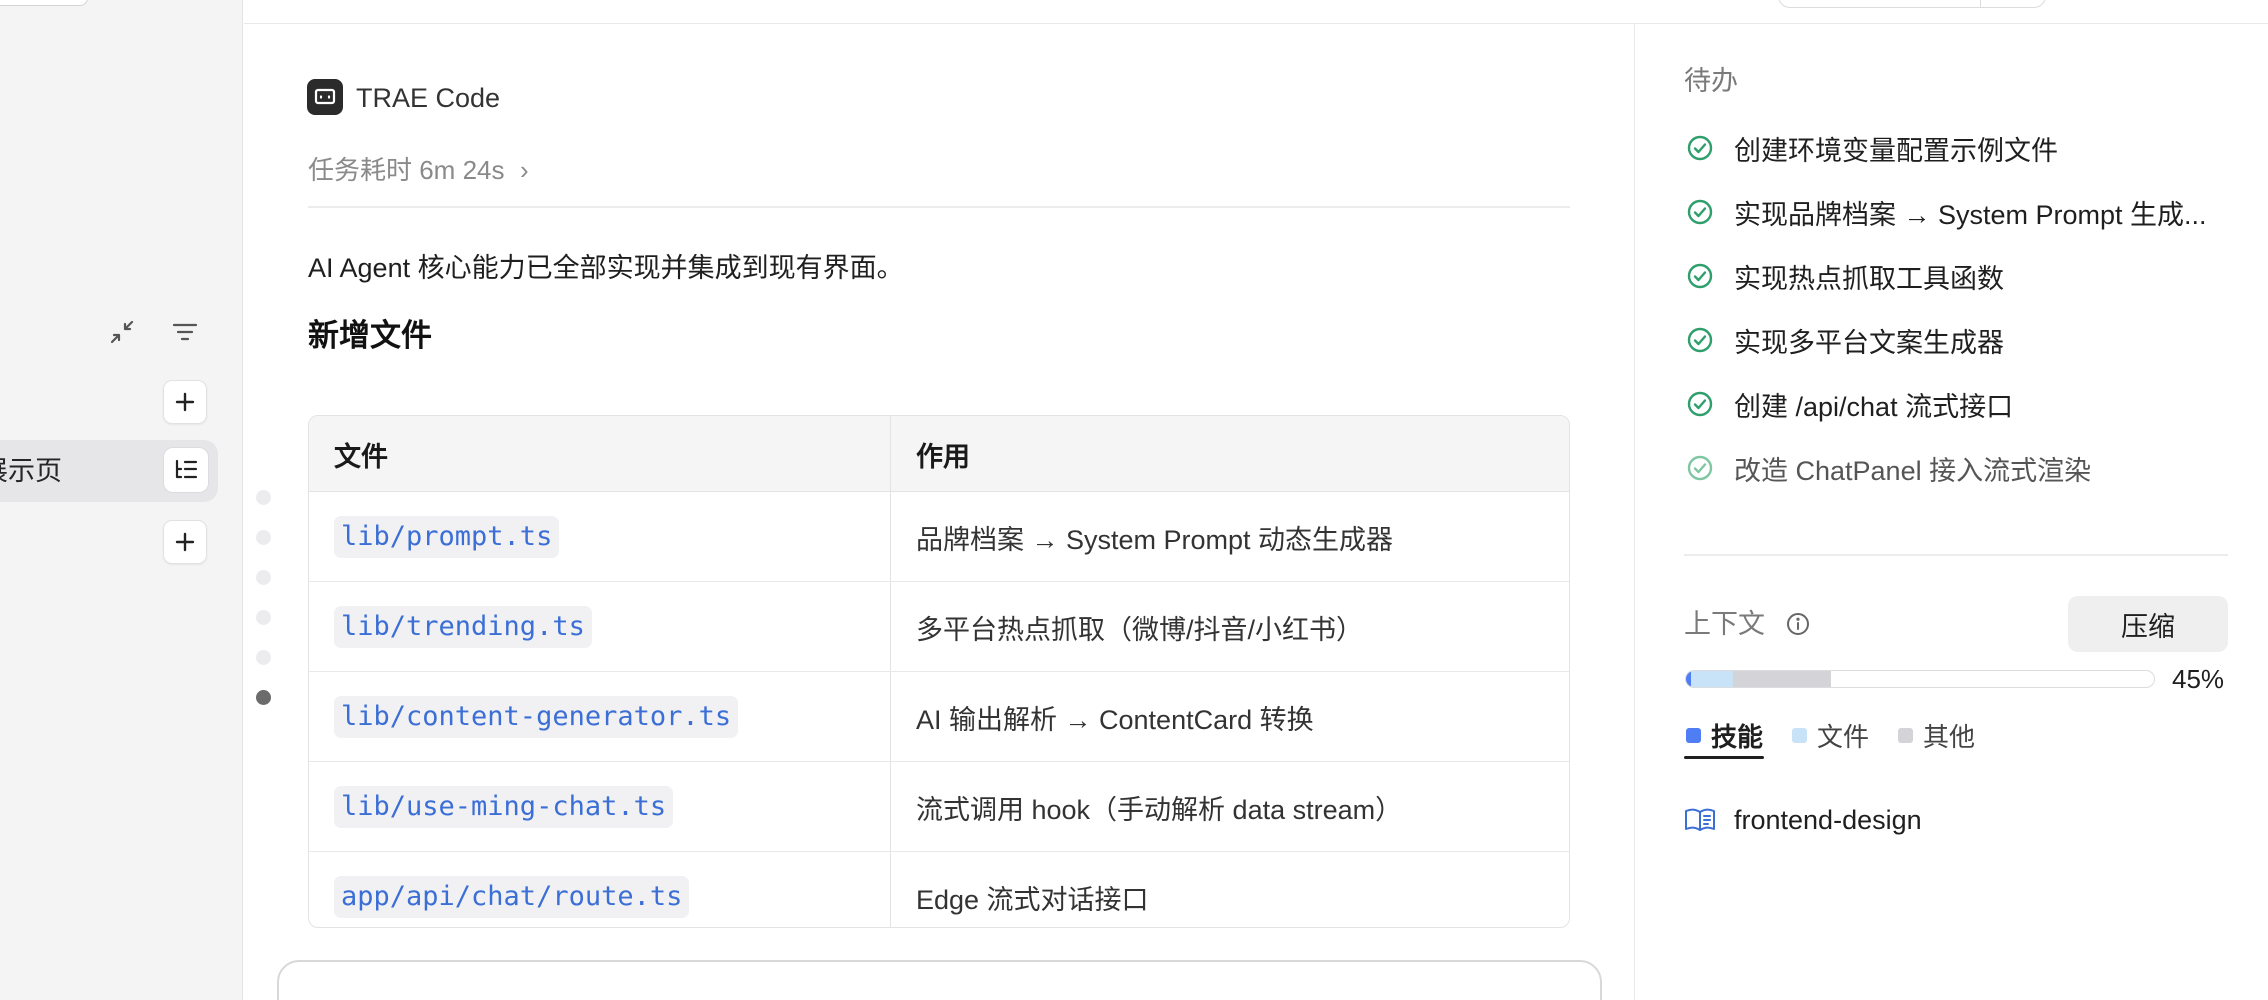 This screenshot has width=2268, height=1000. Describe the element at coordinates (1798, 624) in the screenshot. I see `info-circle-icon` at that location.